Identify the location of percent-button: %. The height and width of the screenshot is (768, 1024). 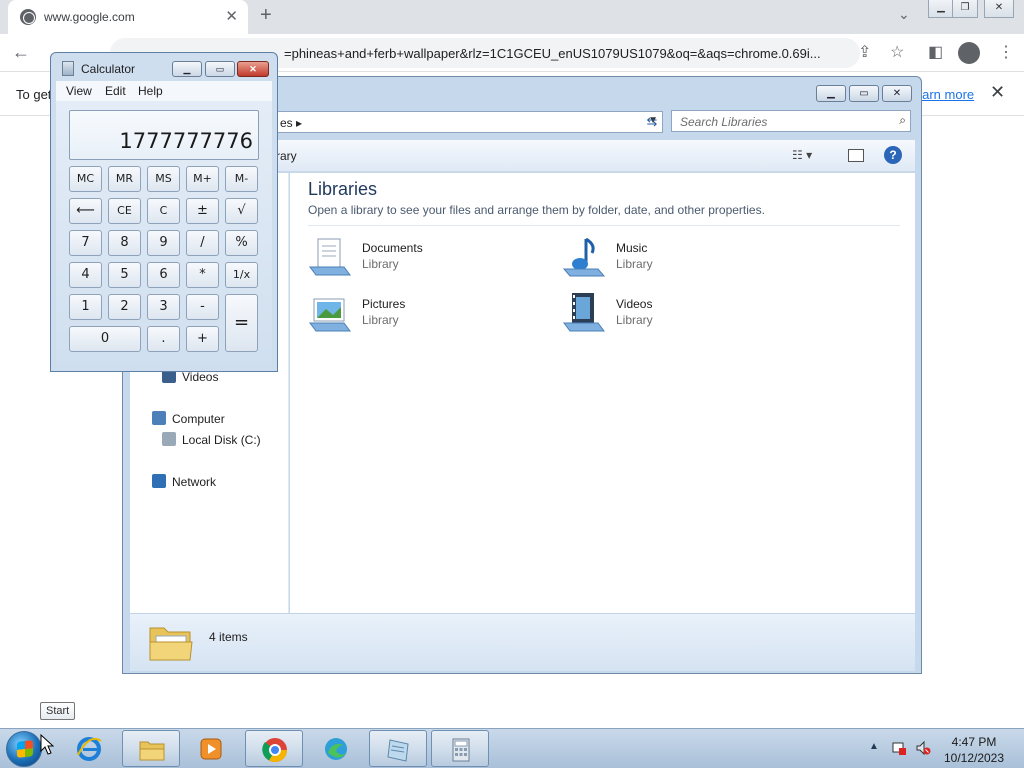
(241, 243).